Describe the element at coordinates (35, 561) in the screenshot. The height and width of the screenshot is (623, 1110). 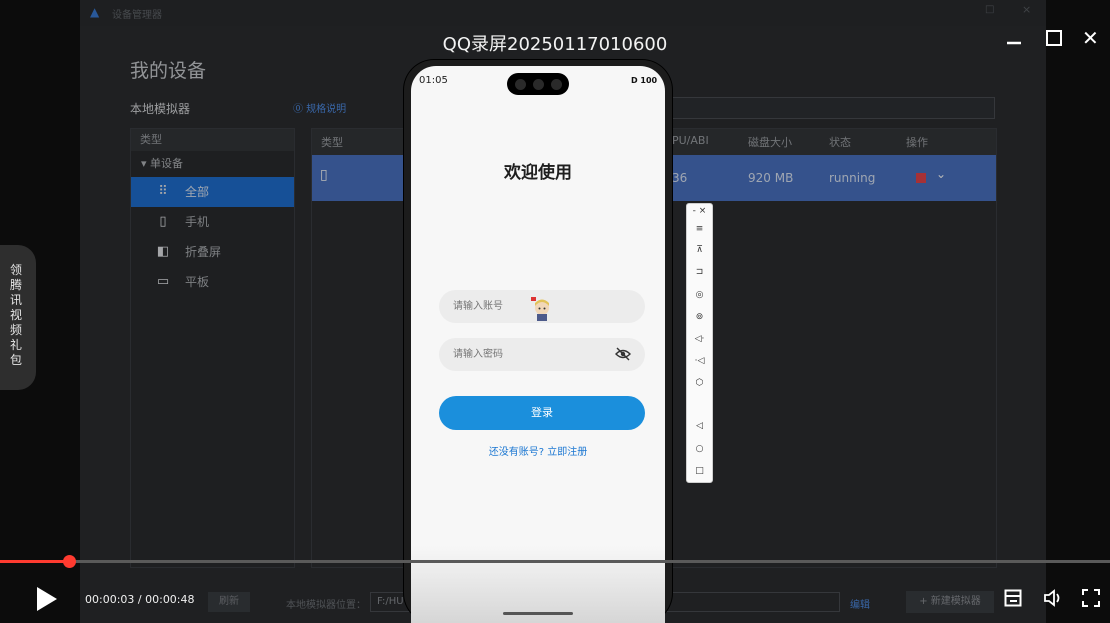
I see `progress-fill` at that location.